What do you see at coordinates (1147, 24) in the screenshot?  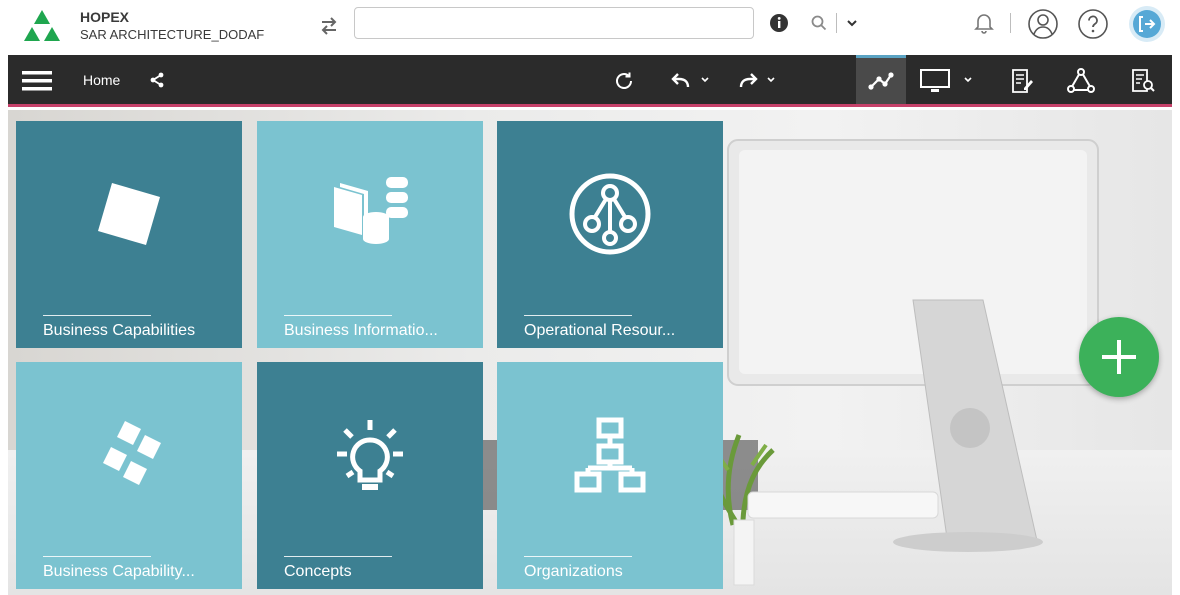 I see `logout-icon` at bounding box center [1147, 24].